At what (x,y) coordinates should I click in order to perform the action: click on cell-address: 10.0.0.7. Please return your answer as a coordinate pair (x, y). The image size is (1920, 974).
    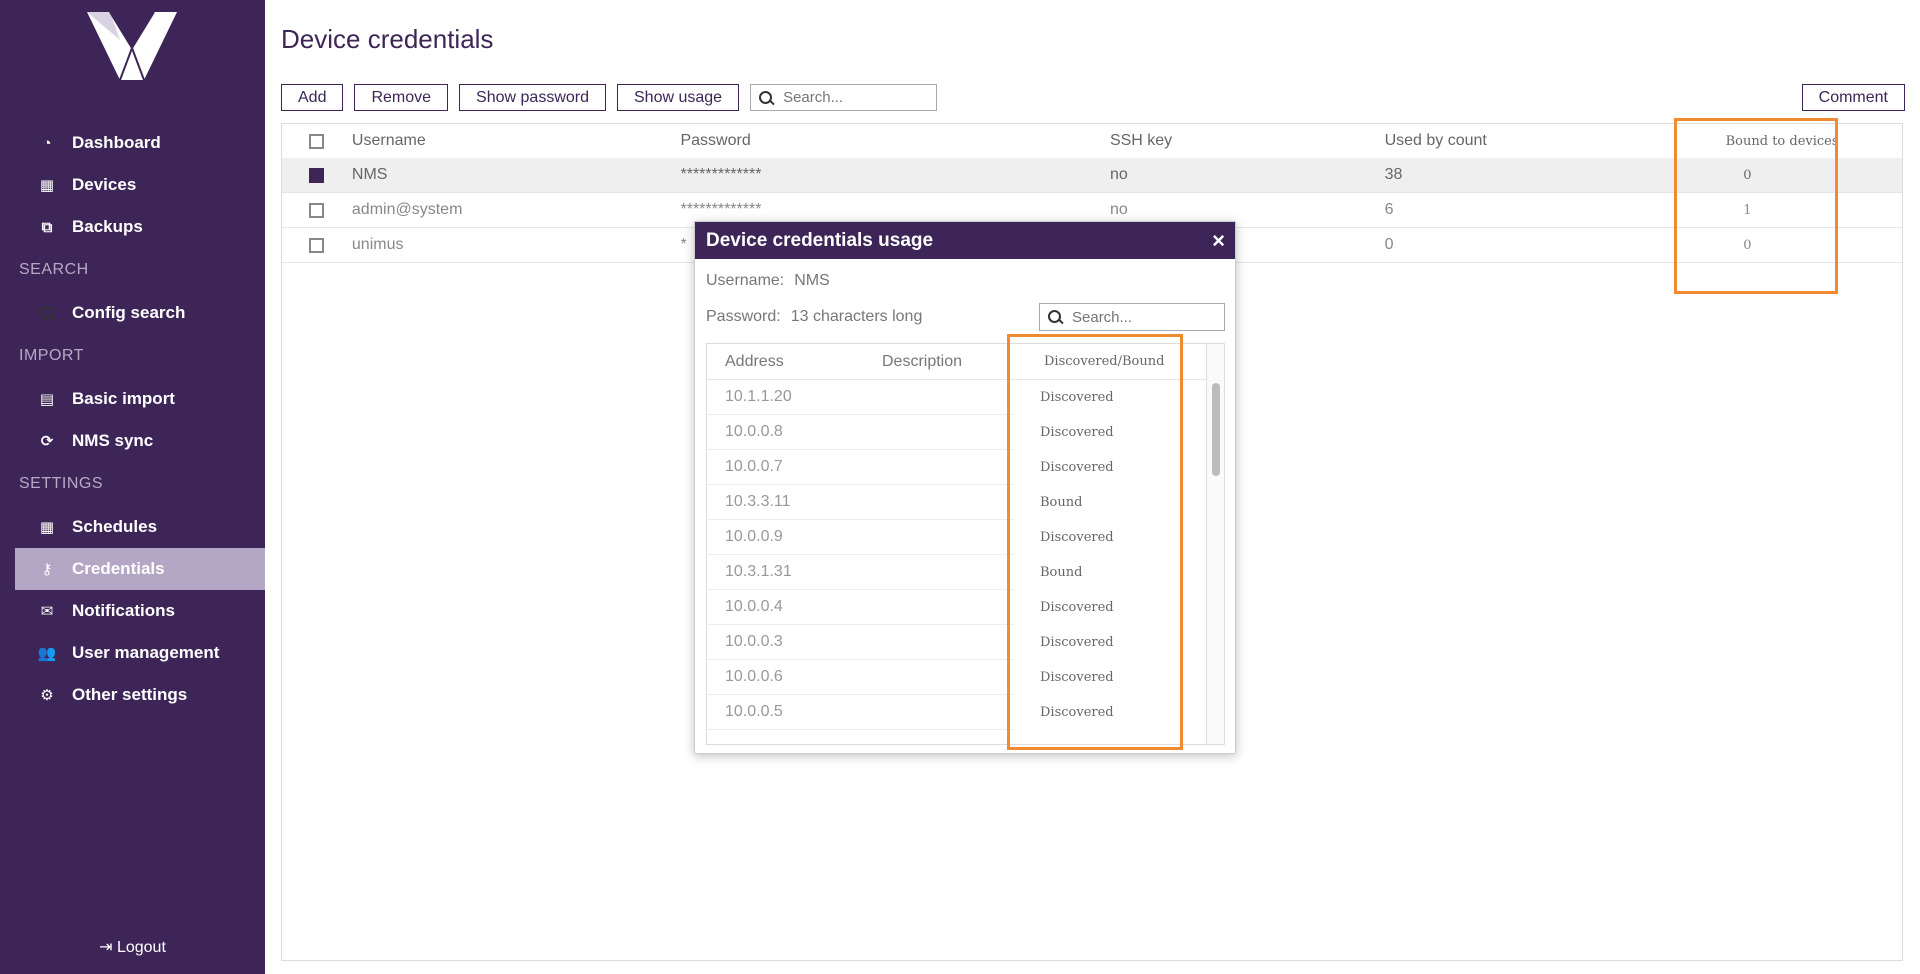
    Looking at the image, I should click on (794, 467).